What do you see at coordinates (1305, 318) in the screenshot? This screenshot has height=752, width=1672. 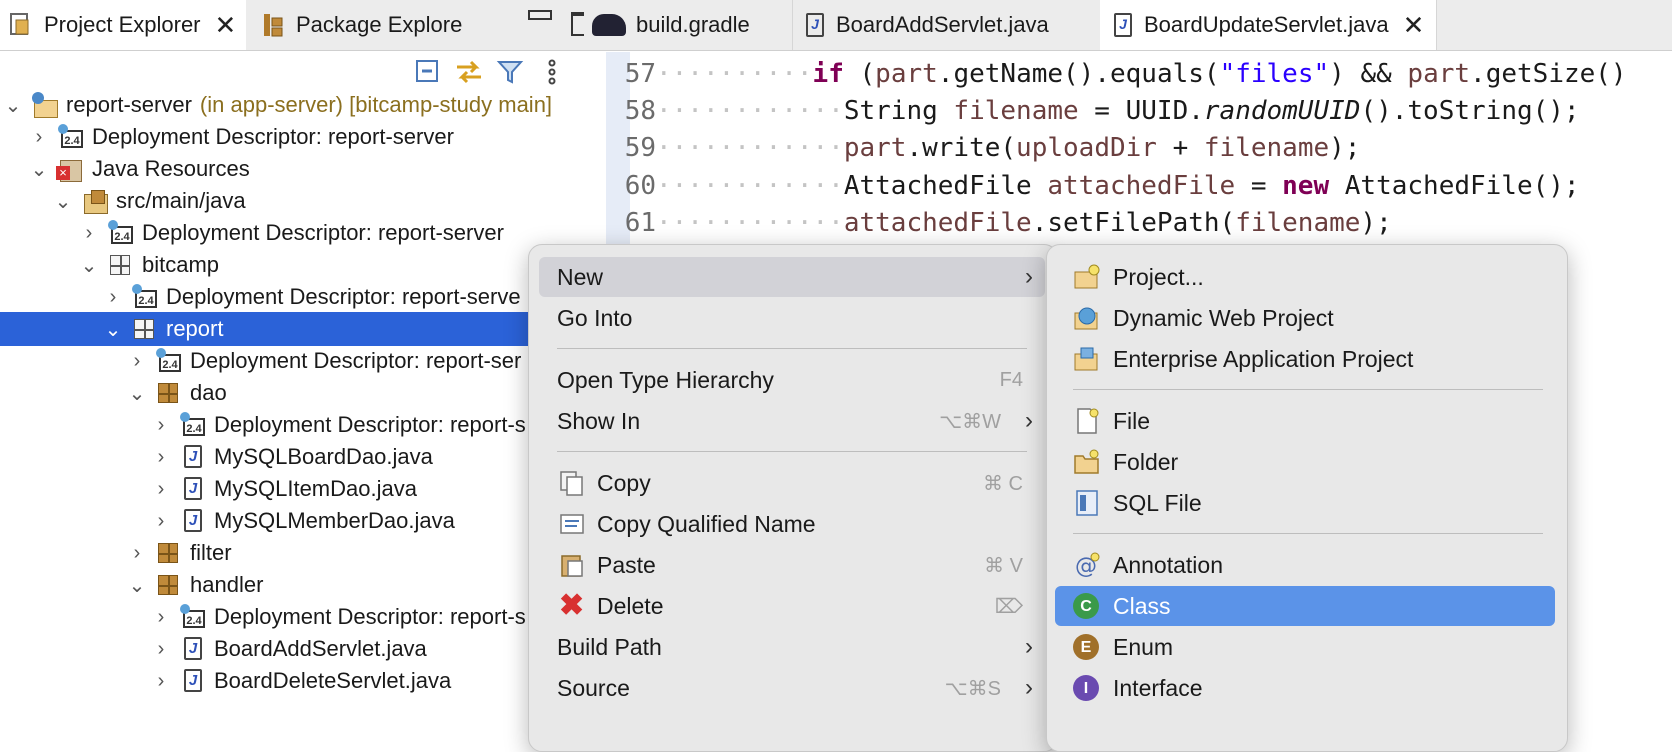 I see `submenu-item-dynamic-web-project: Dynamic Web Project` at bounding box center [1305, 318].